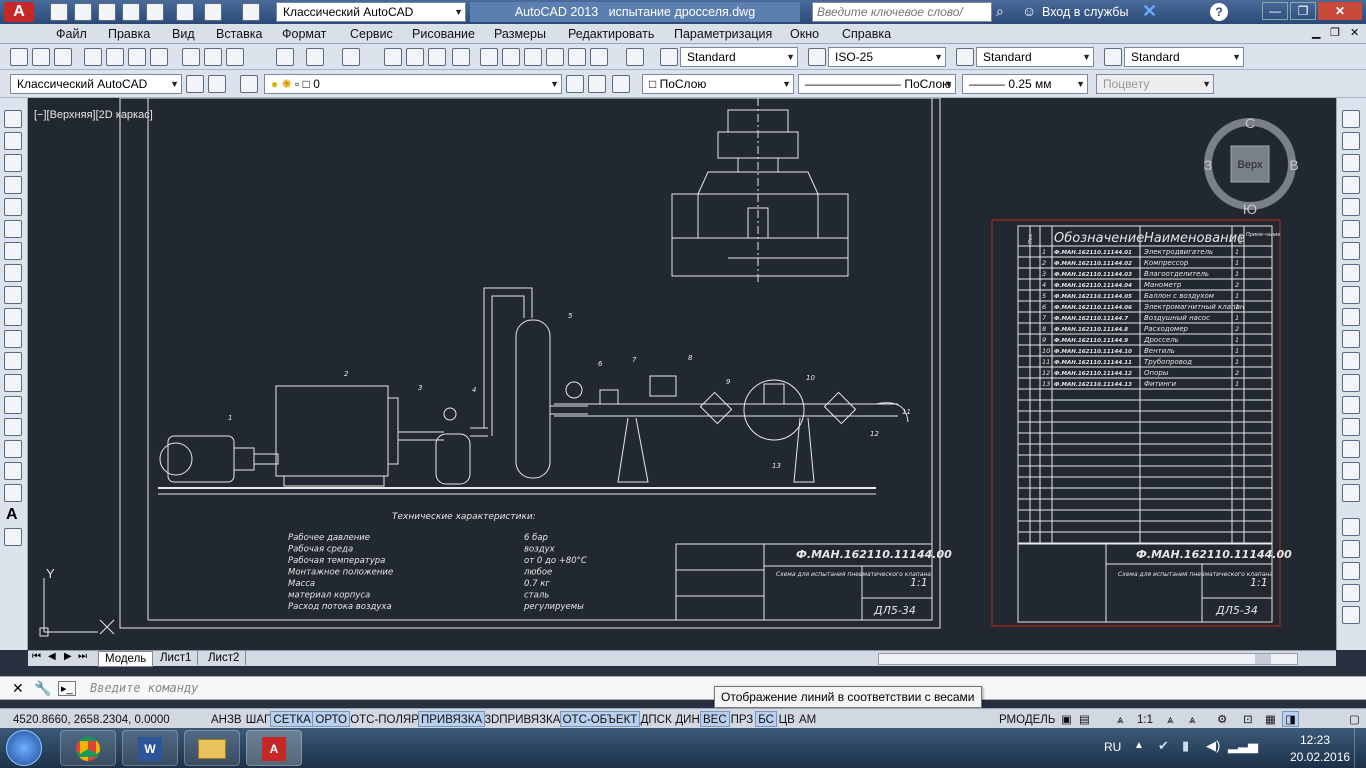  Describe the element at coordinates (511, 57) in the screenshot. I see `designcenter-icon` at that location.